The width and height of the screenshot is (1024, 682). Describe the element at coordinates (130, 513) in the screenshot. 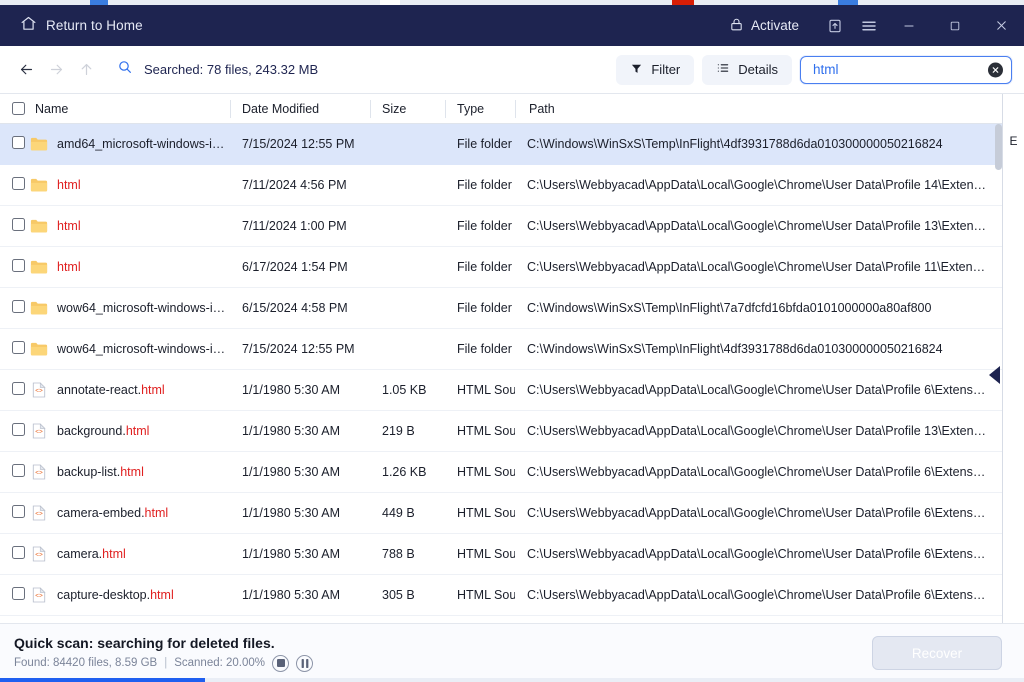

I see `file-name-cell: <> camera-embed.html` at that location.